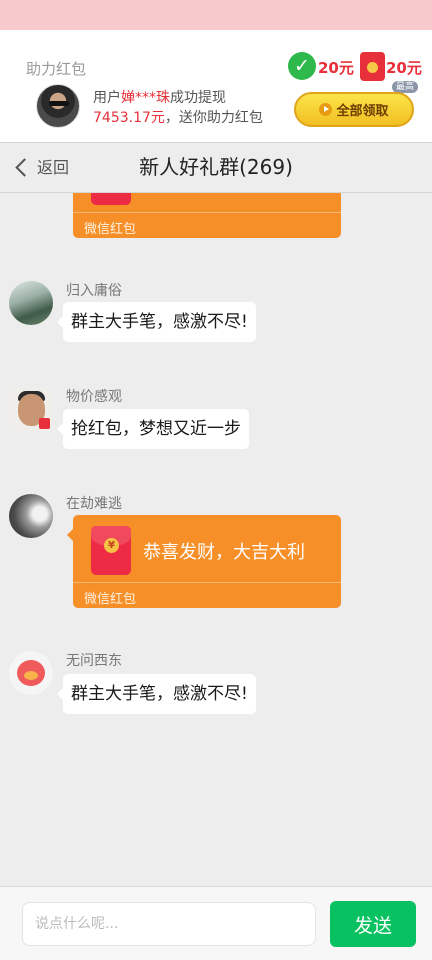 The width and height of the screenshot is (432, 960). I want to click on sender-nickname: 在劫难逃, so click(94, 504).